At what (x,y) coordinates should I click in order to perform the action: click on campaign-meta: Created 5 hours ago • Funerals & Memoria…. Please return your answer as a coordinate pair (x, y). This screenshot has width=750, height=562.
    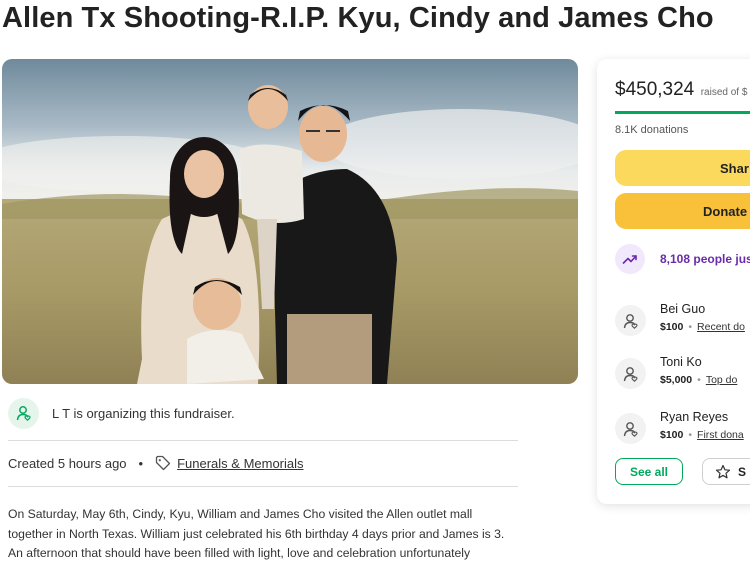
    Looking at the image, I should click on (156, 463).